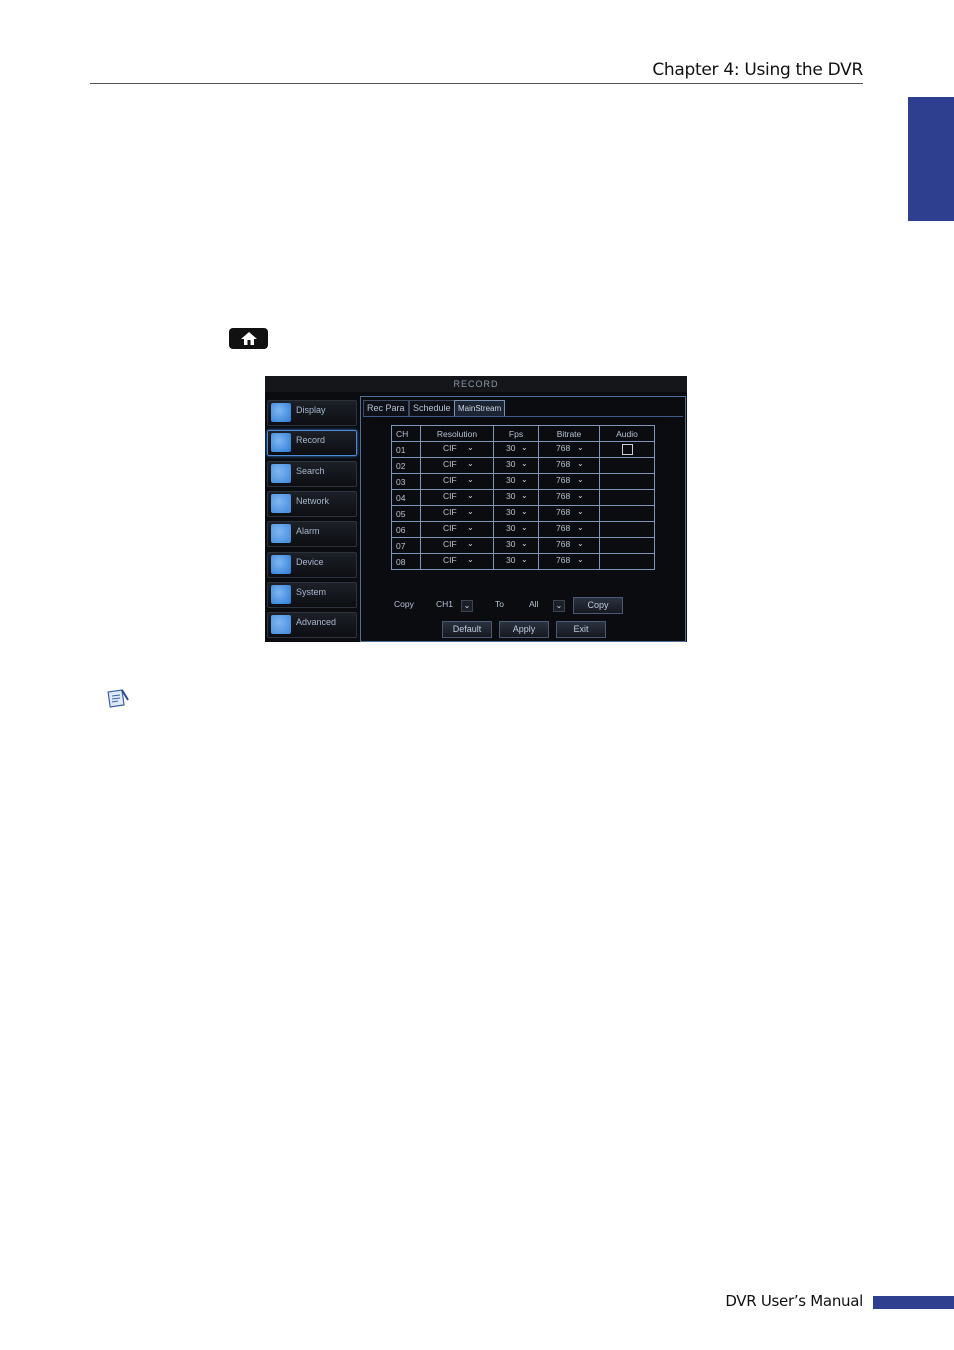  Describe the element at coordinates (311, 440) in the screenshot. I see `menu-label: Record` at that location.